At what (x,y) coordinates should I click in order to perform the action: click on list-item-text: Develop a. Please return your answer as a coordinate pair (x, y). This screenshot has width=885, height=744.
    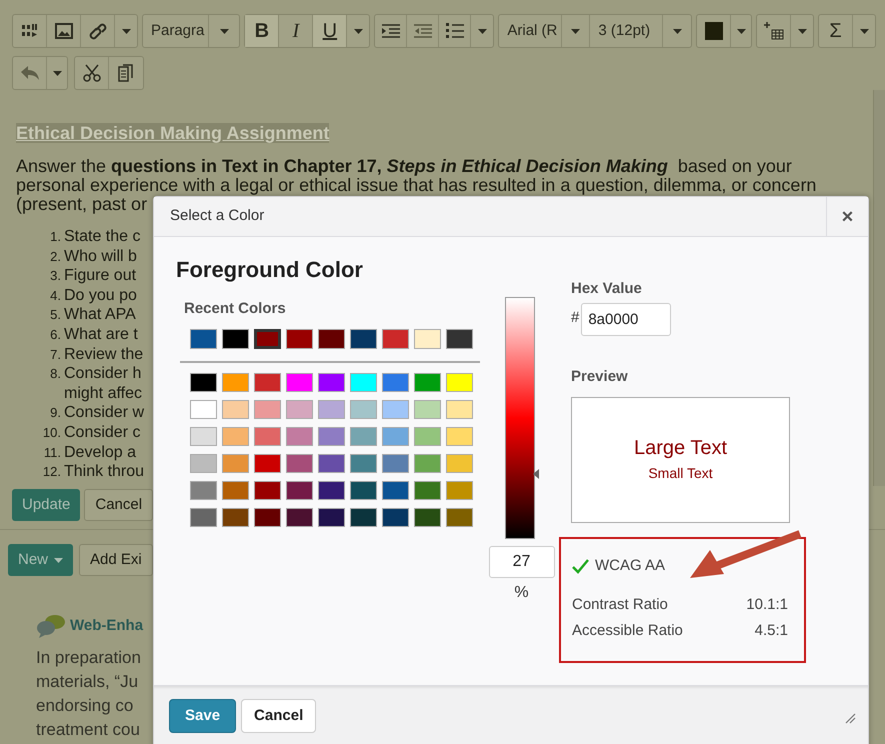
    Looking at the image, I should click on (100, 452).